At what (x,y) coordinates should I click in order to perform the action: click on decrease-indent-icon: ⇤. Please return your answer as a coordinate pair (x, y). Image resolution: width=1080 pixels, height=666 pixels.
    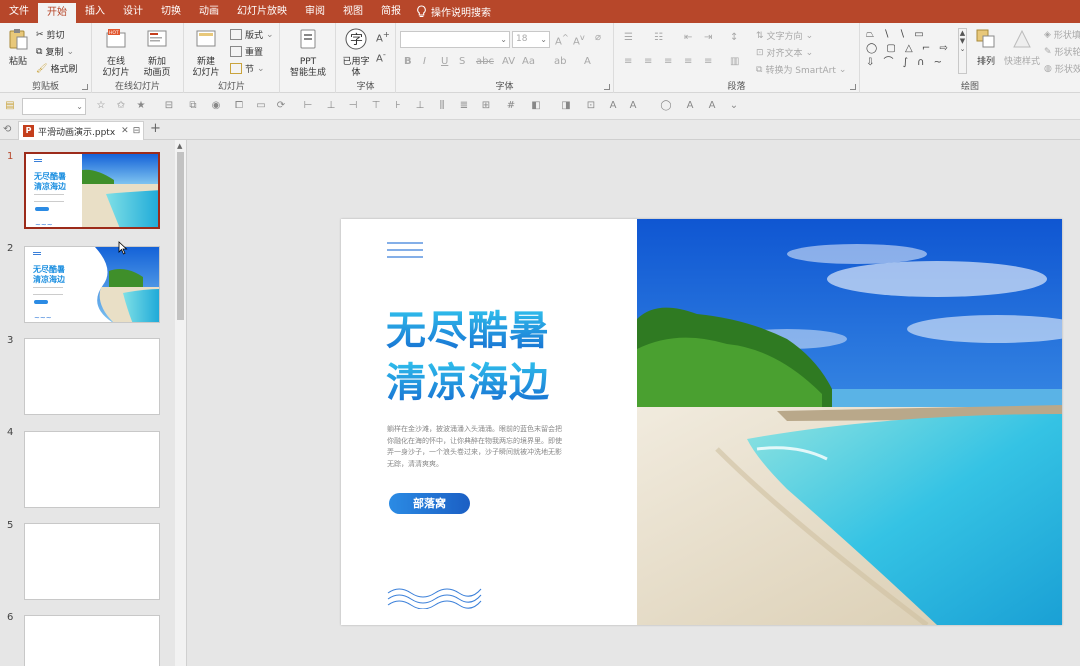
    Looking at the image, I should click on (688, 37).